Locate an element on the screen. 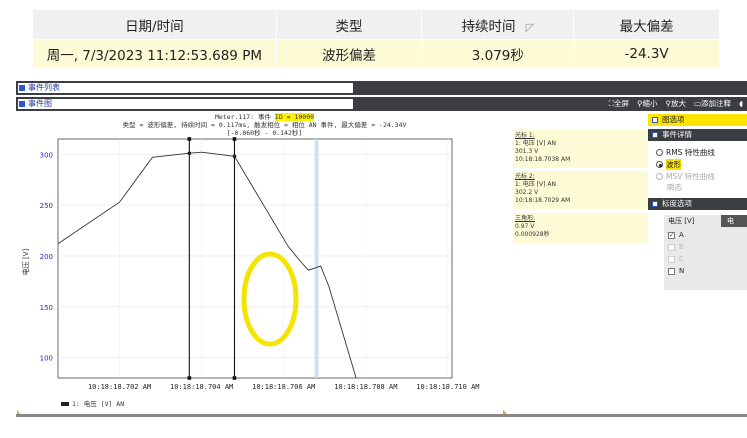 This screenshot has width=747, height=438. transient-label: 瞬态 is located at coordinates (674, 187).